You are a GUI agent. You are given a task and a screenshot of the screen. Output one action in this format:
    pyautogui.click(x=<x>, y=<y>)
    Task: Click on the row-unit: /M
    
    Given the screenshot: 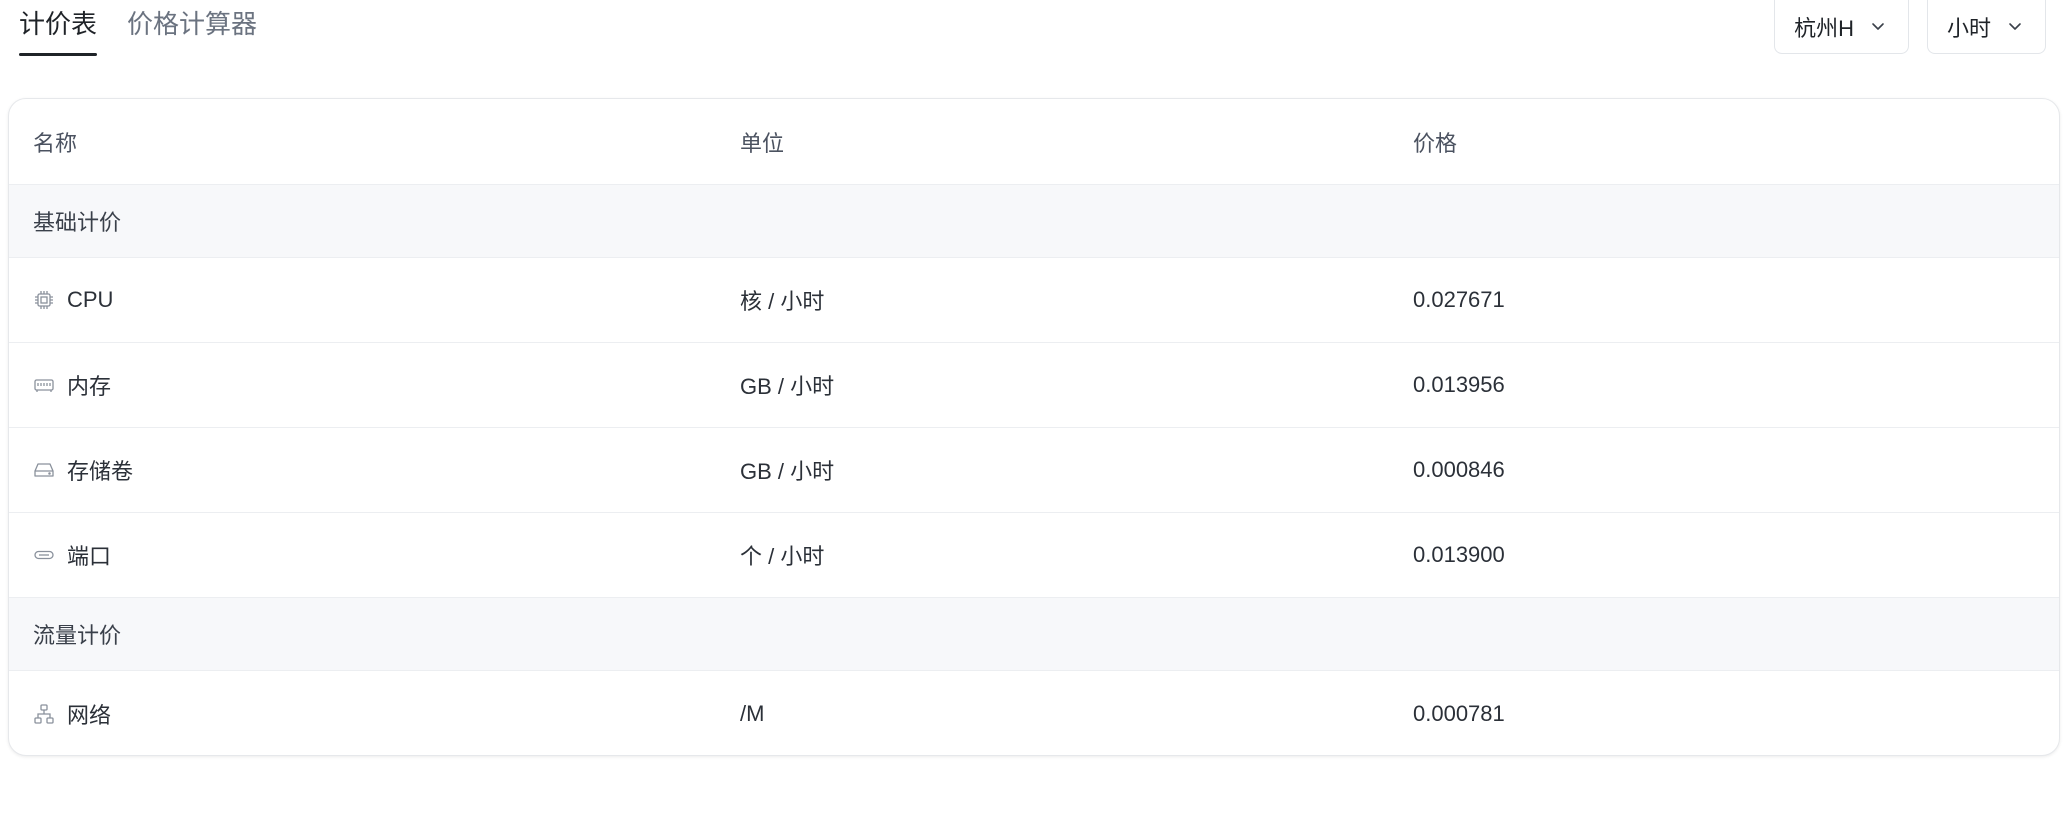 What is the action you would take?
    pyautogui.click(x=752, y=713)
    